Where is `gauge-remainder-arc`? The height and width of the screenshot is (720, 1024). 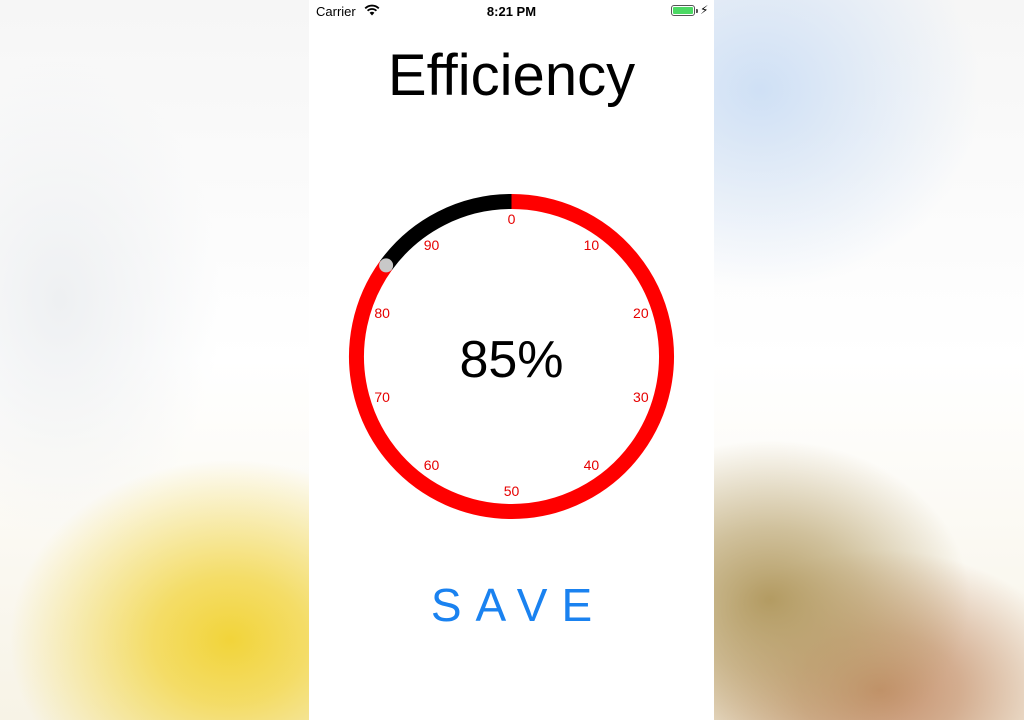
gauge-remainder-arc is located at coordinates (446, 232).